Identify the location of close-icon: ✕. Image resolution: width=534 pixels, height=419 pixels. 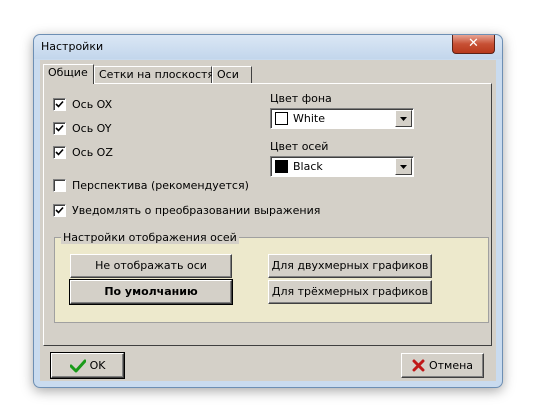
(473, 43).